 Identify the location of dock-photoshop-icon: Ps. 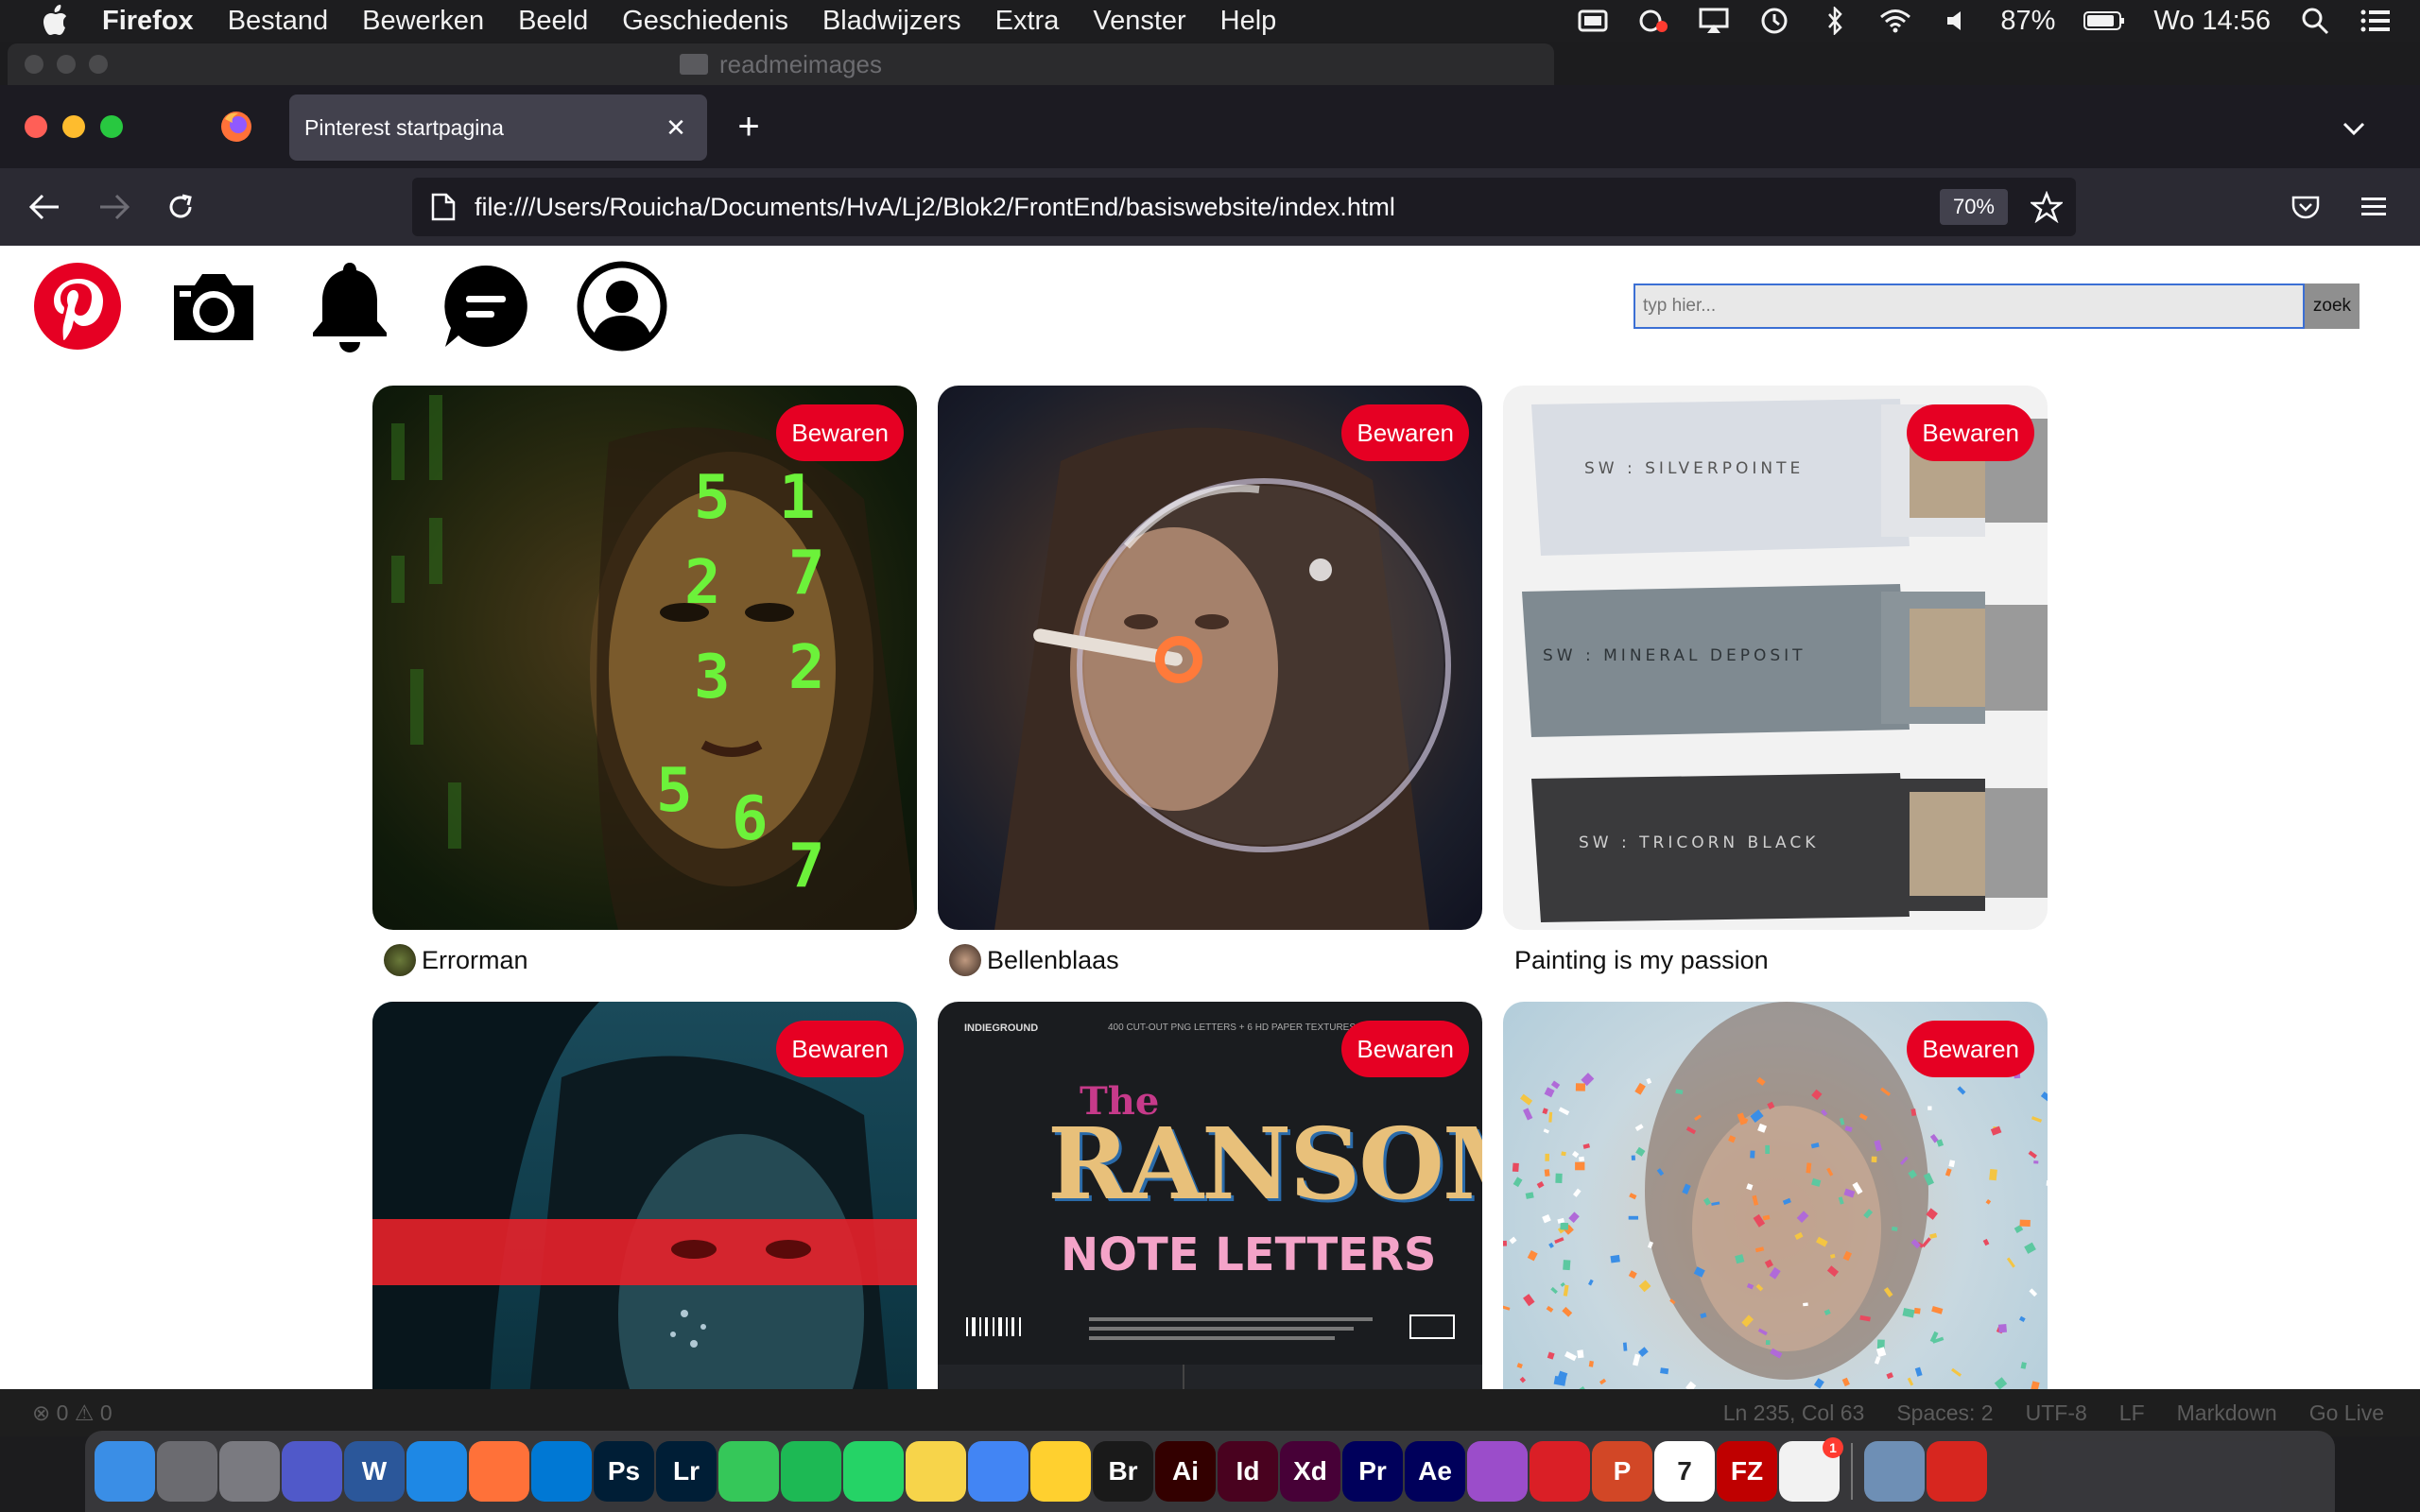
(624, 1471).